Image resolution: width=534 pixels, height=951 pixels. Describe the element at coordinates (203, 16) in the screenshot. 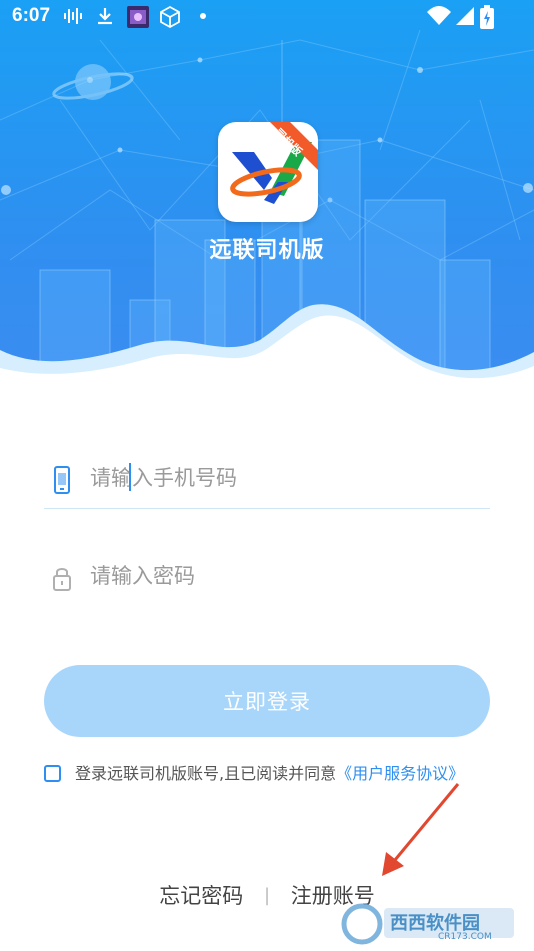

I see `notification-dot-icon` at that location.